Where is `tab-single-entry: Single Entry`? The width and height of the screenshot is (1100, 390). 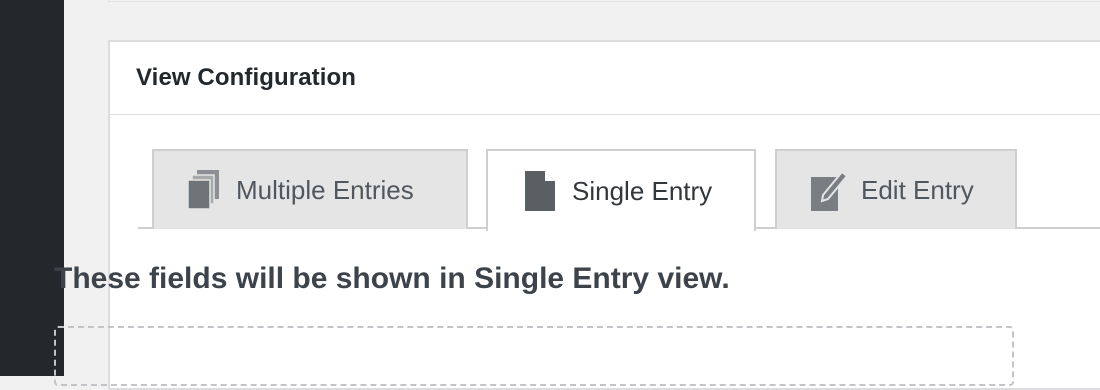
tab-single-entry: Single Entry is located at coordinates (621, 190).